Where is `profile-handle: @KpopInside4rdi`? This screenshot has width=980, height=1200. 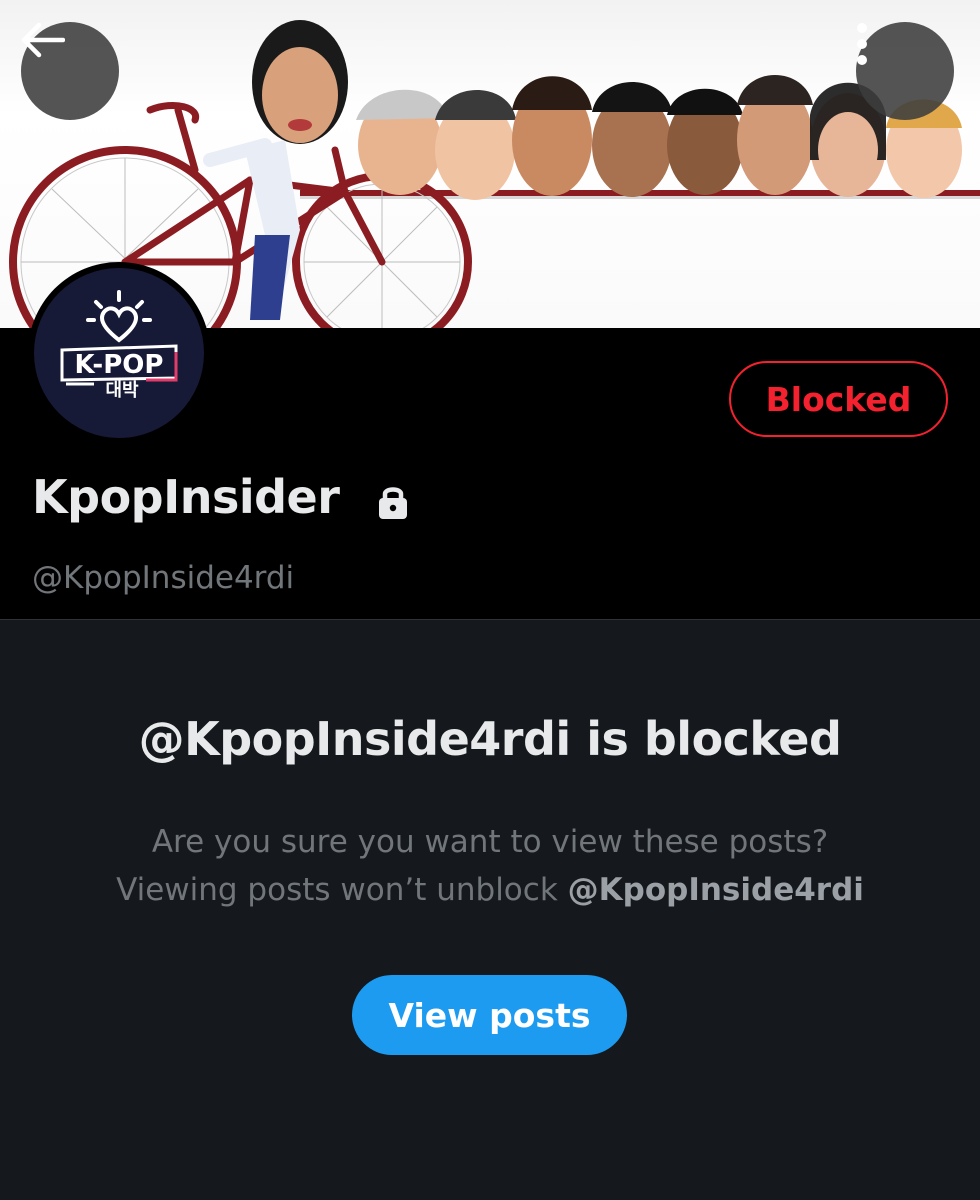
profile-handle: @KpopInside4rdi is located at coordinates (163, 578).